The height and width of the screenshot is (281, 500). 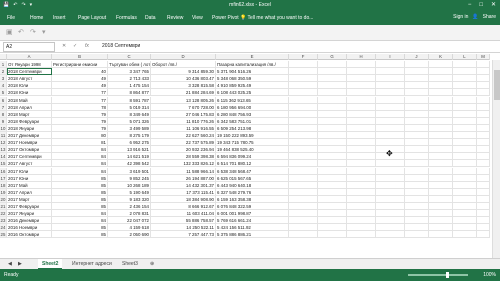 I want to click on cell-e5: 6 108 443 025.25, so click(x=252, y=93).